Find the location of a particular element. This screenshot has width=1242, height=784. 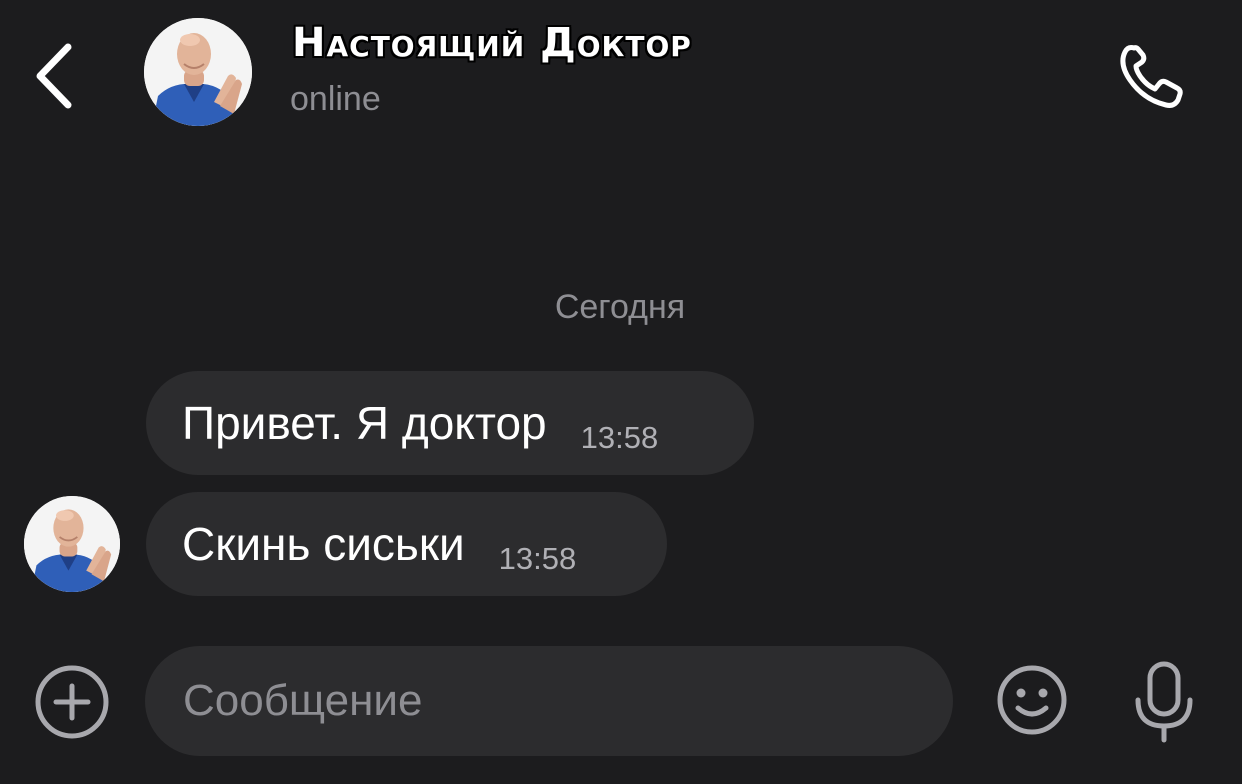

message-text: Скинь сиськи is located at coordinates (323, 544).